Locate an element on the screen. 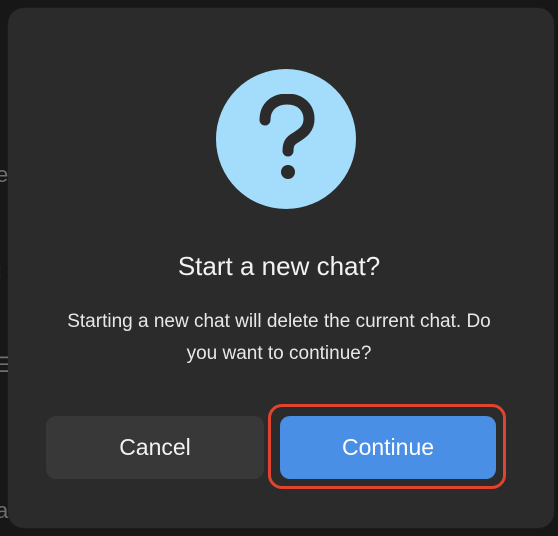  background-fragment: e is located at coordinates (4, 174).